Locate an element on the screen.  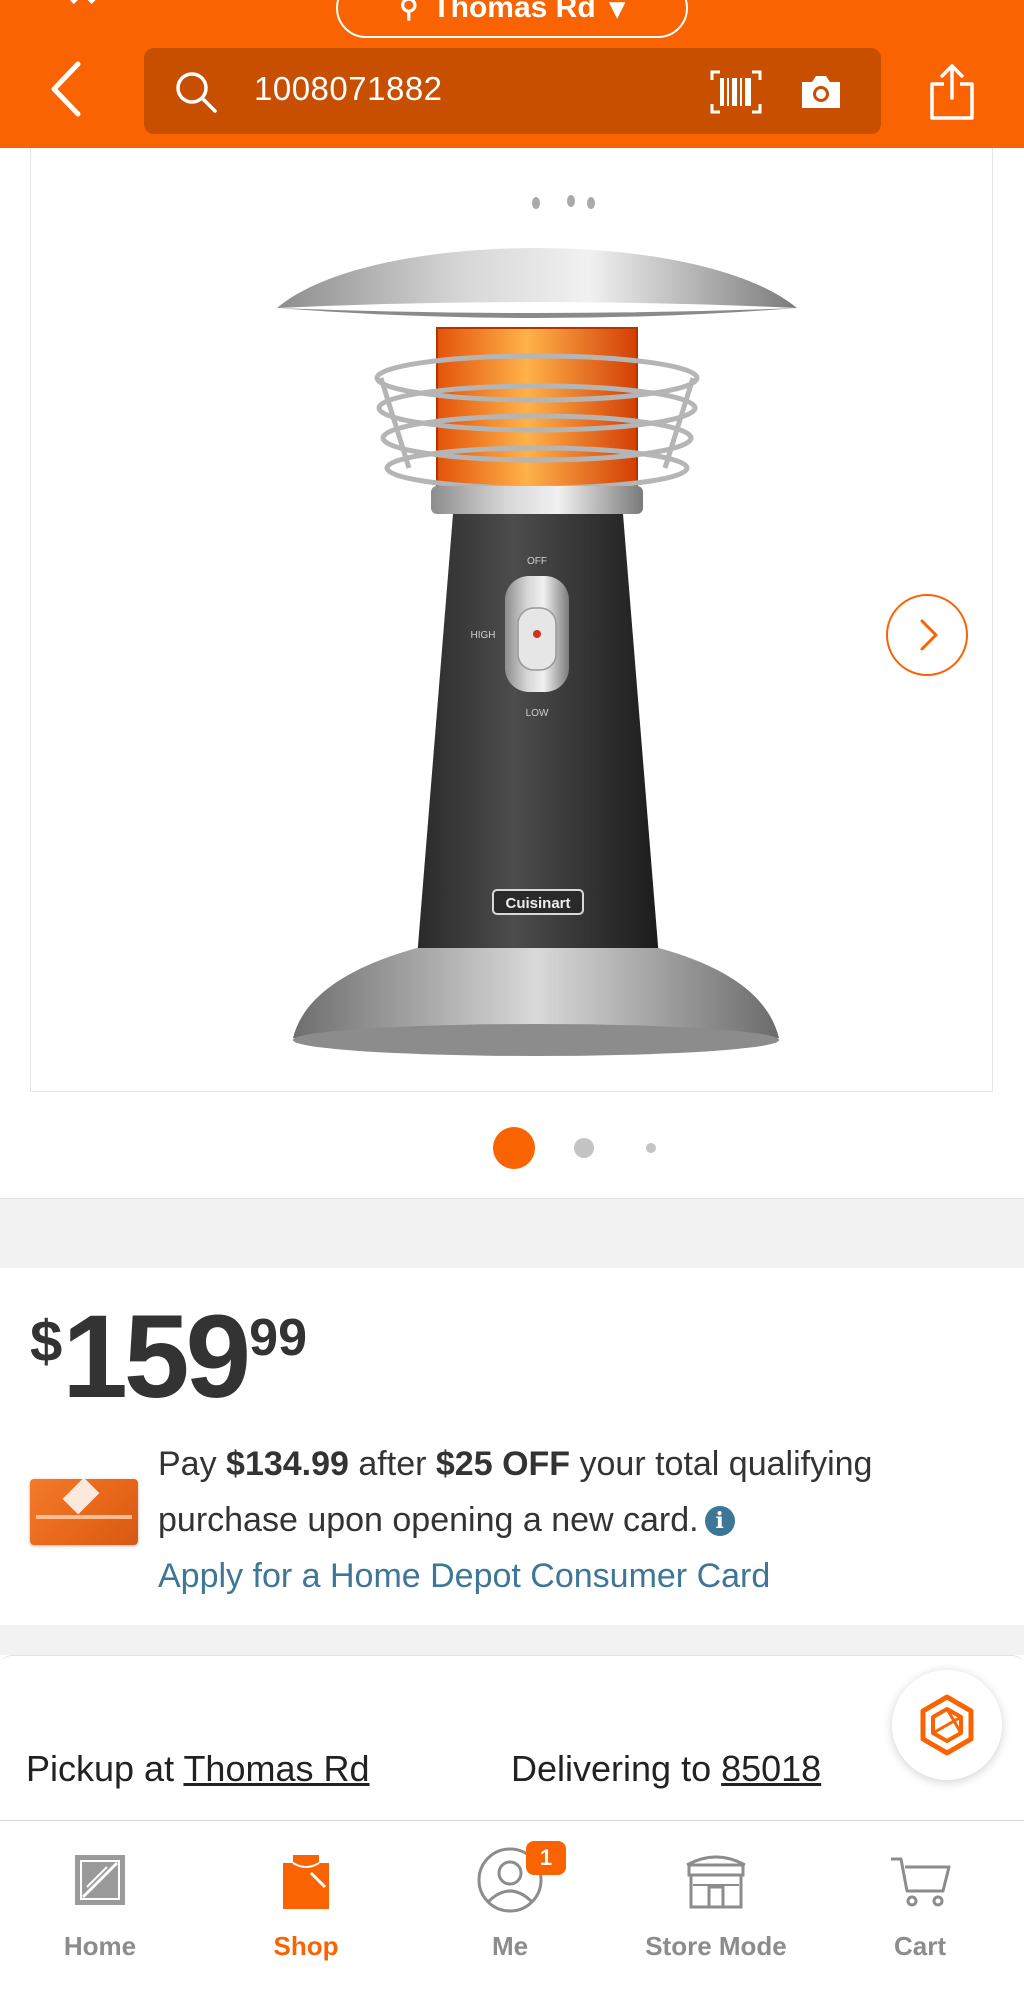
delivery-tab: Delivering to 85018 is located at coordinates (666, 1769).